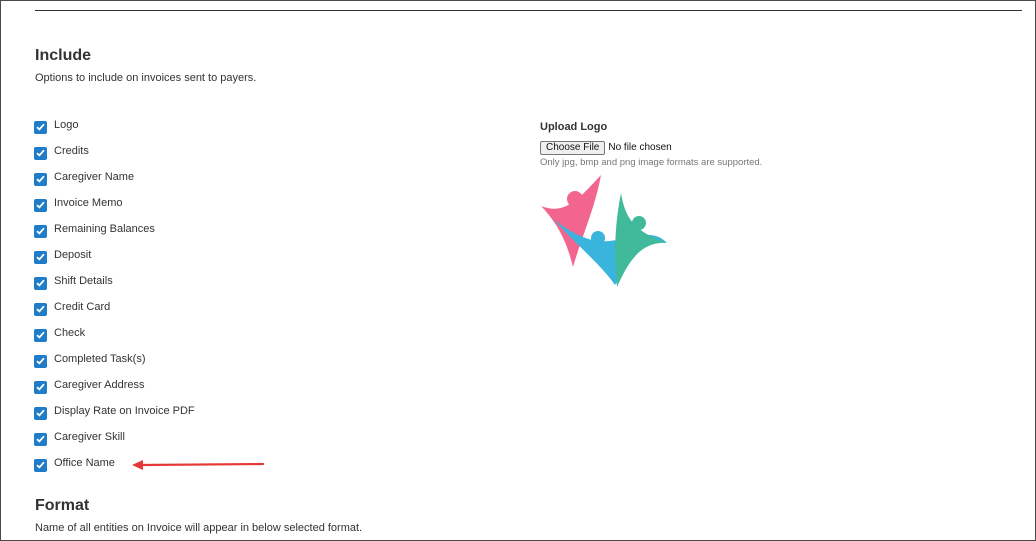 The height and width of the screenshot is (541, 1036). I want to click on choose-file-button: Choose File, so click(573, 147).